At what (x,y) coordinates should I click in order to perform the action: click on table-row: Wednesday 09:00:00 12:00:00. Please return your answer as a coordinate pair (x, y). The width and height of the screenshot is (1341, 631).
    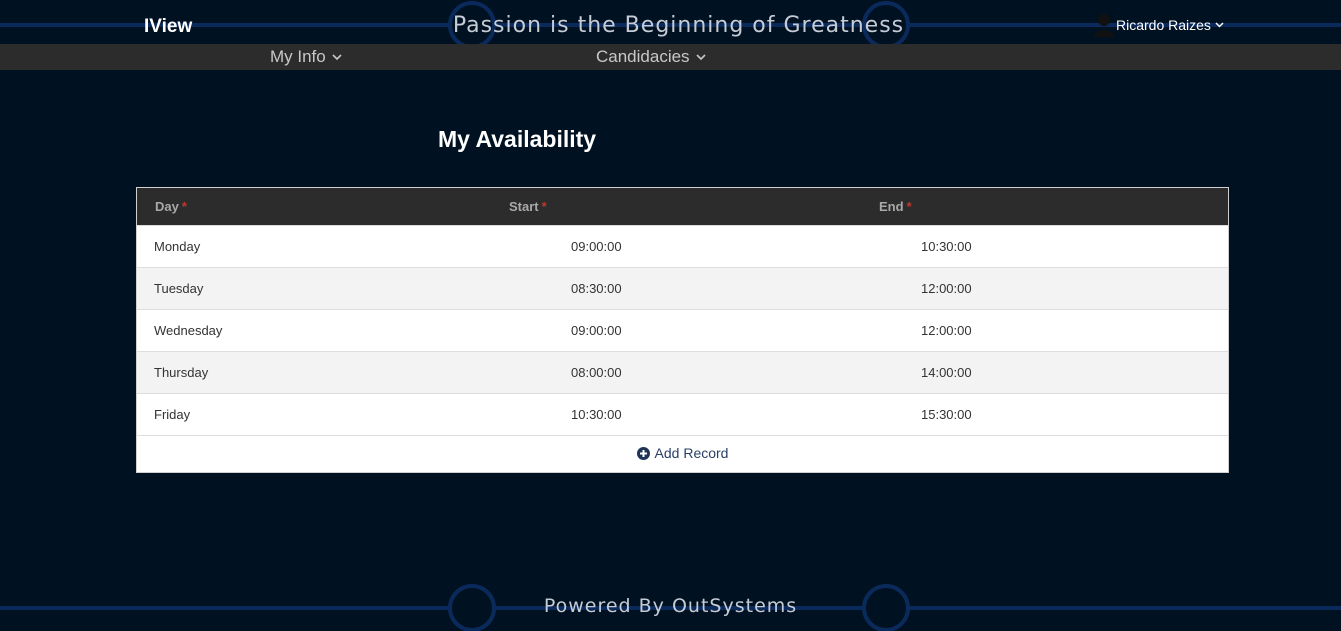
    Looking at the image, I should click on (682, 330).